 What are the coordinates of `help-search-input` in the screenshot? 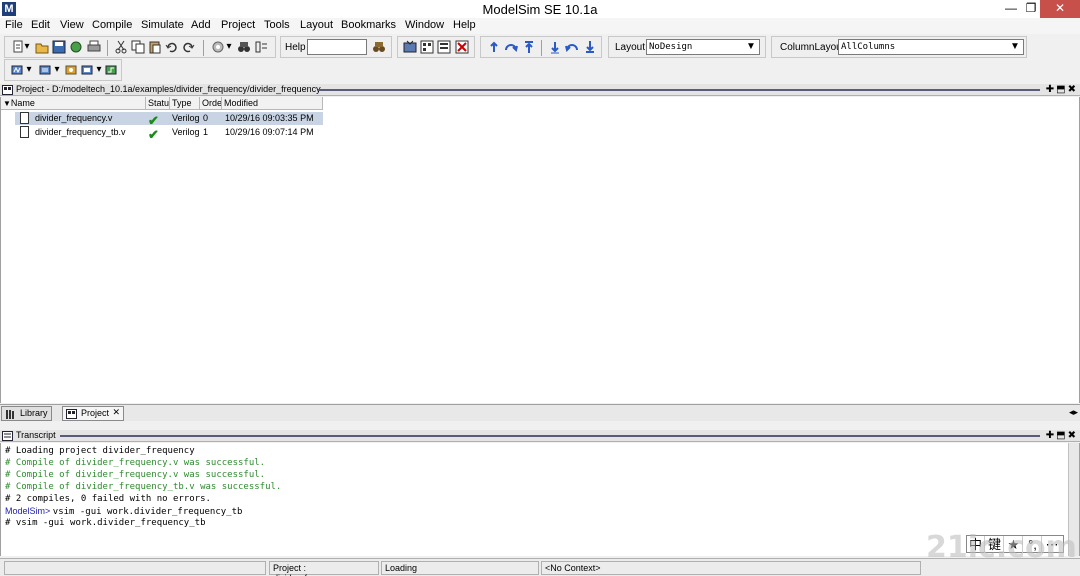 It's located at (337, 47).